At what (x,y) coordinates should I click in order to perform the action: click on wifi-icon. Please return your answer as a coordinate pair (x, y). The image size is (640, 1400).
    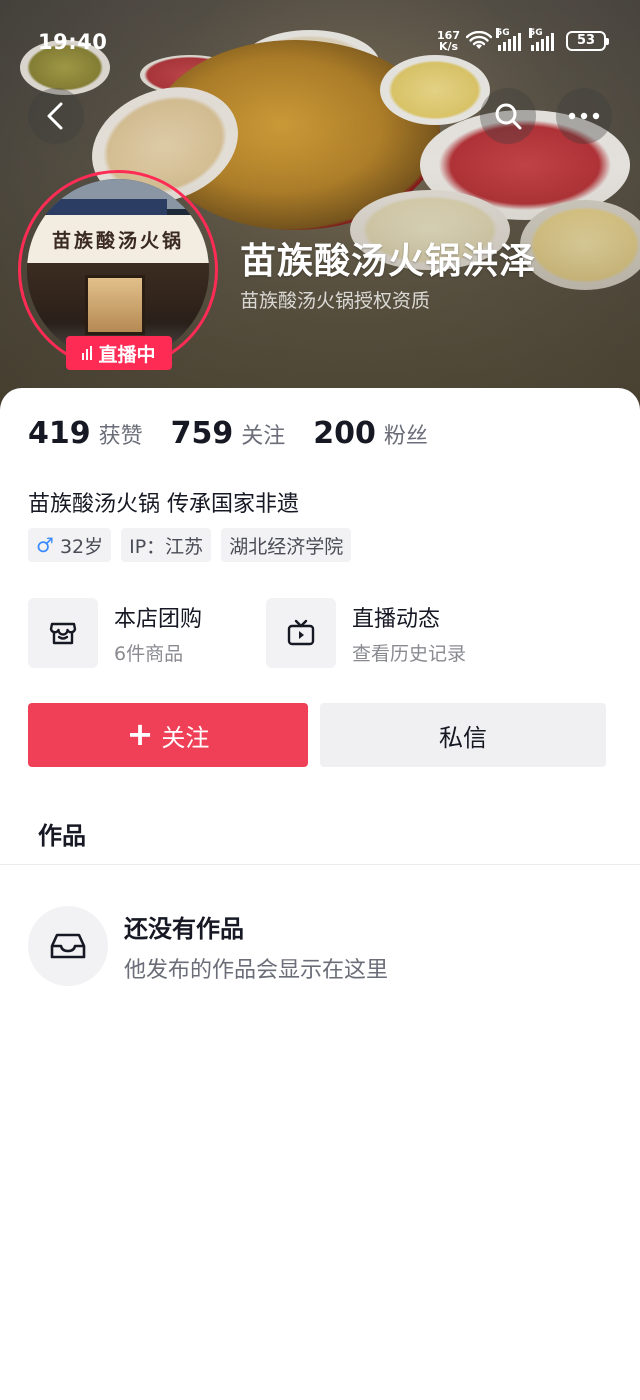
    Looking at the image, I should click on (479, 40).